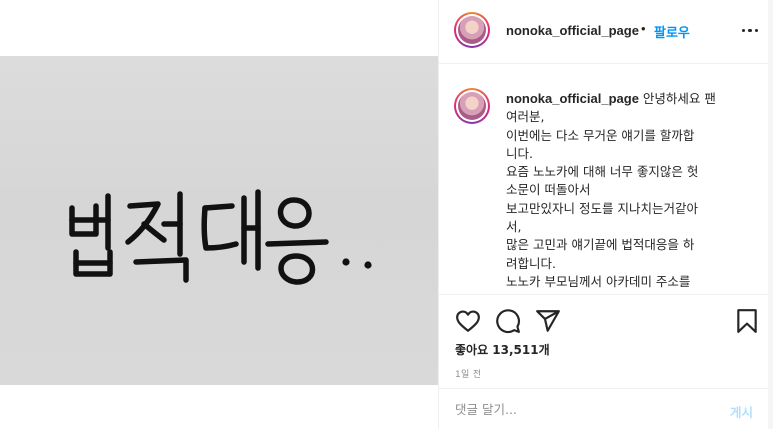 This screenshot has width=773, height=429. Describe the element at coordinates (572, 30) in the screenshot. I see `header-username: nonoka_official_page` at that location.